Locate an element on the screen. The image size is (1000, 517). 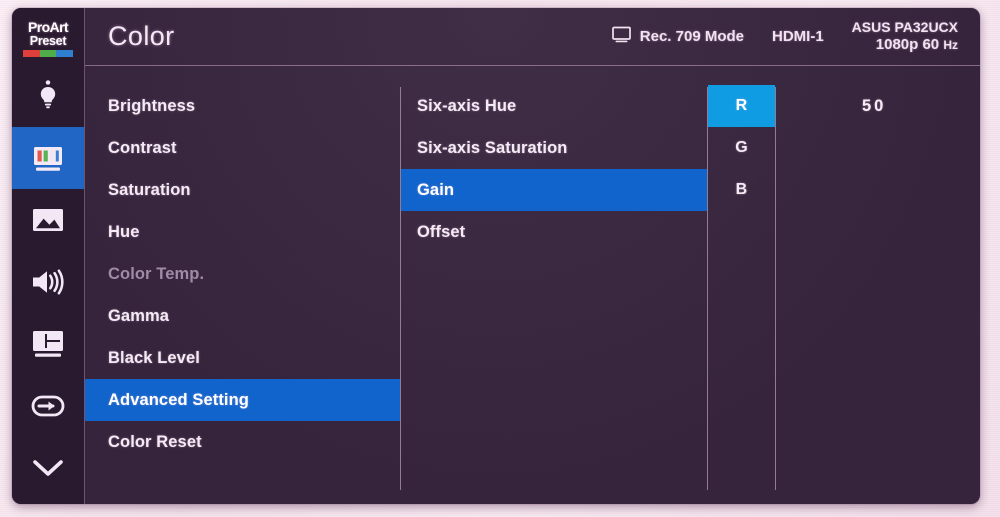
speaker-icon is located at coordinates (48, 282).